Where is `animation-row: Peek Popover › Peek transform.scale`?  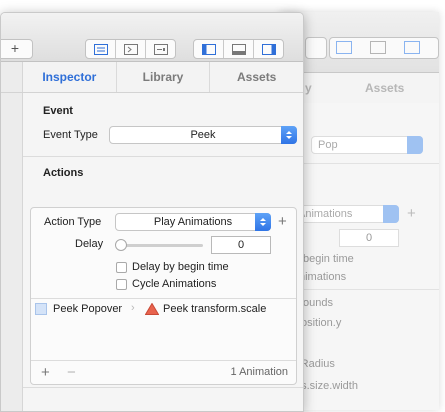 animation-row: Peek Popover › Peek transform.scale is located at coordinates (163, 310).